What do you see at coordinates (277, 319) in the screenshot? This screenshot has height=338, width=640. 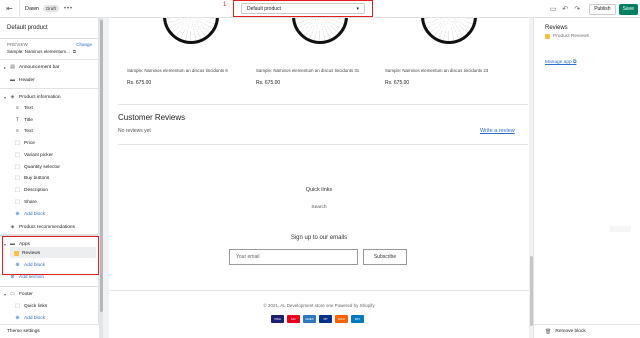 I see `visa-icon: VISA` at bounding box center [277, 319].